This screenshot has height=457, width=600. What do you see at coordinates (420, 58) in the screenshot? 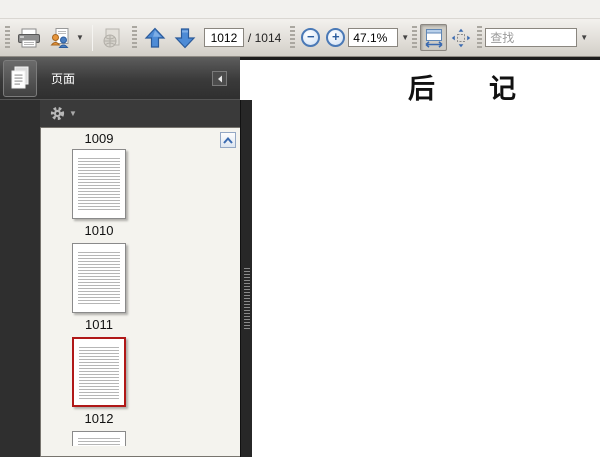
I see `document-view-top-border` at bounding box center [420, 58].